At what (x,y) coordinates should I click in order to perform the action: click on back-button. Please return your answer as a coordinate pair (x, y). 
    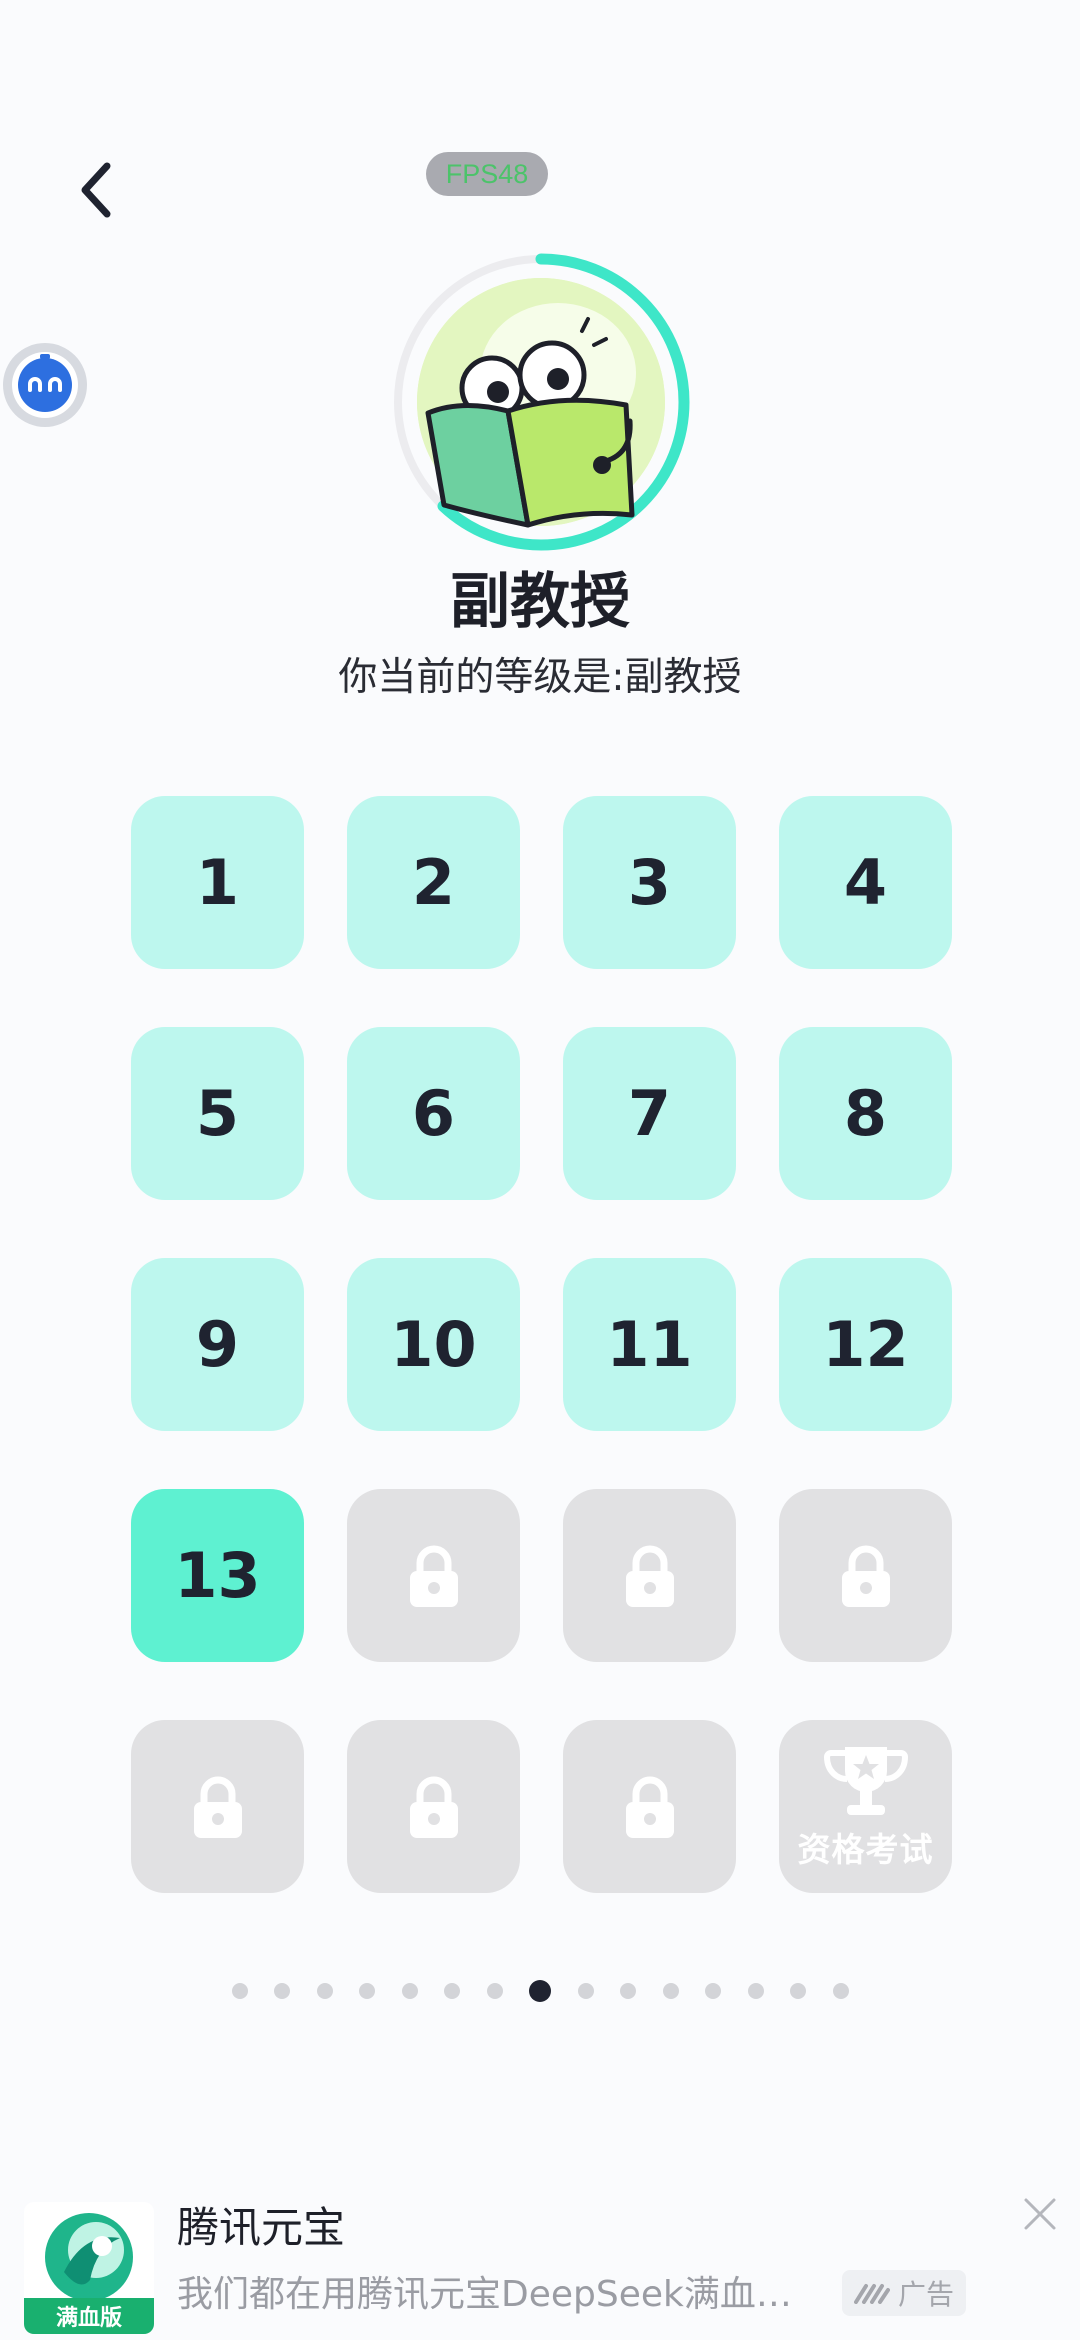
    Looking at the image, I should click on (95, 190).